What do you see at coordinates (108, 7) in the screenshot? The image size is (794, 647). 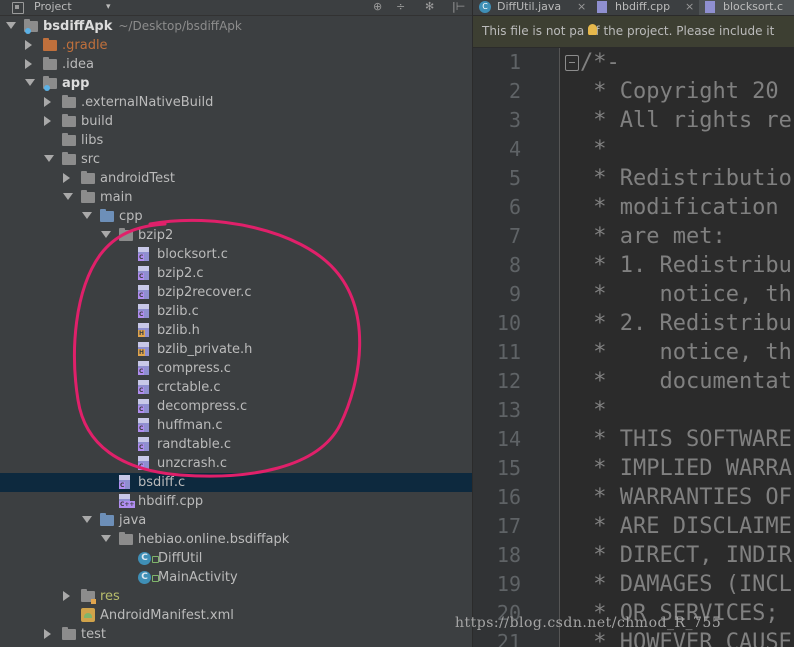 I see `chevron-down-icon: ▾` at bounding box center [108, 7].